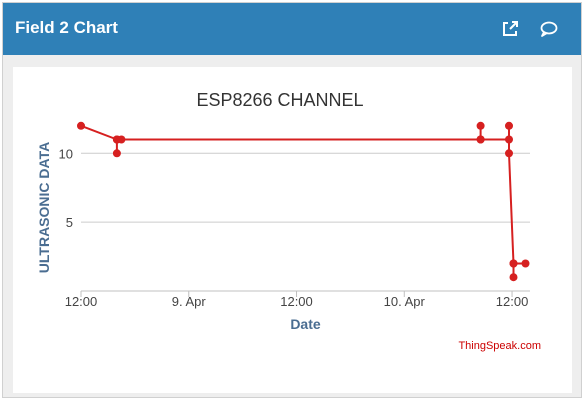 The height and width of the screenshot is (402, 585). What do you see at coordinates (66, 153) in the screenshot?
I see `y-tick-label: 10` at bounding box center [66, 153].